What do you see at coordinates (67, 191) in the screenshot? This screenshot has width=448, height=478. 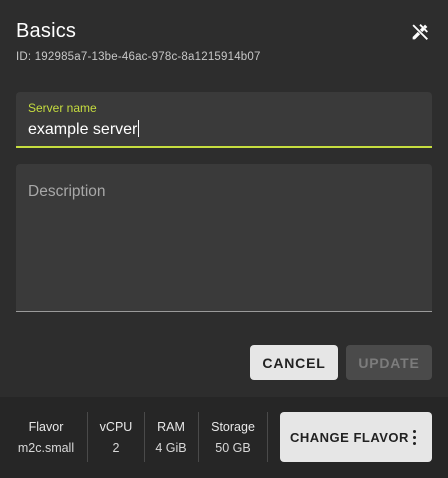 I see `description-label: Description` at bounding box center [67, 191].